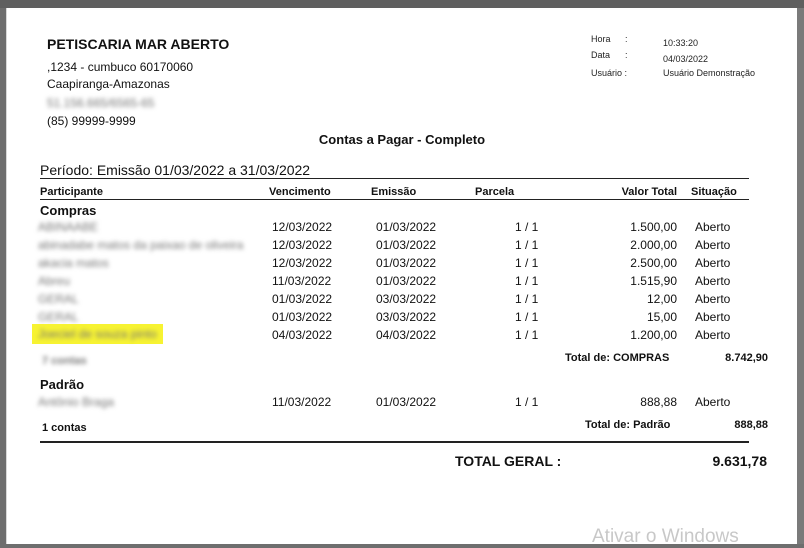 The width and height of the screenshot is (804, 548). Describe the element at coordinates (394, 192) in the screenshot. I see `col-emissao: Emissão` at that location.